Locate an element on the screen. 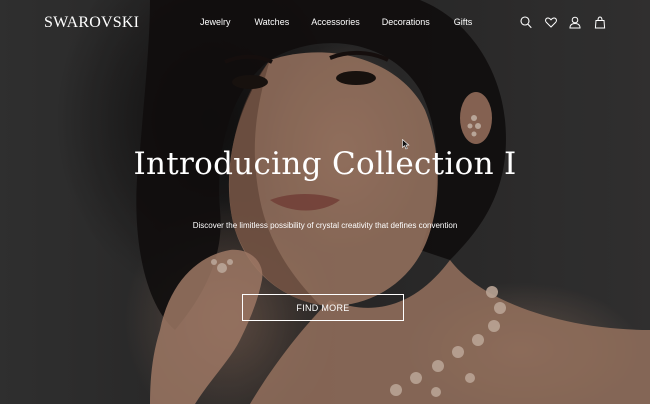  hero-title: Introducing Collection I is located at coordinates (325, 164).